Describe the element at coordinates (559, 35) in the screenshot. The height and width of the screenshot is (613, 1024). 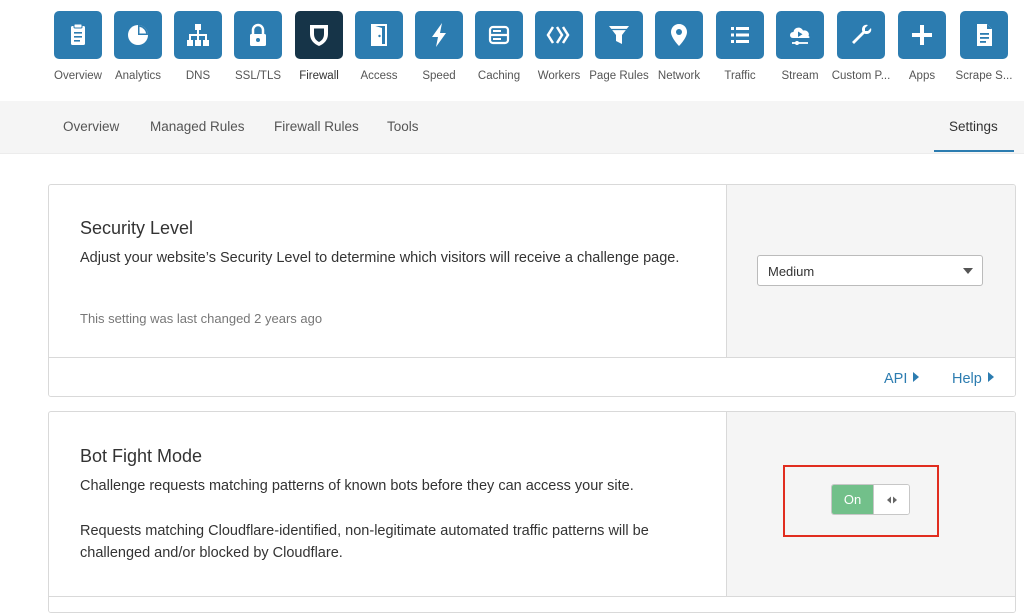
I see `workers-icon` at that location.